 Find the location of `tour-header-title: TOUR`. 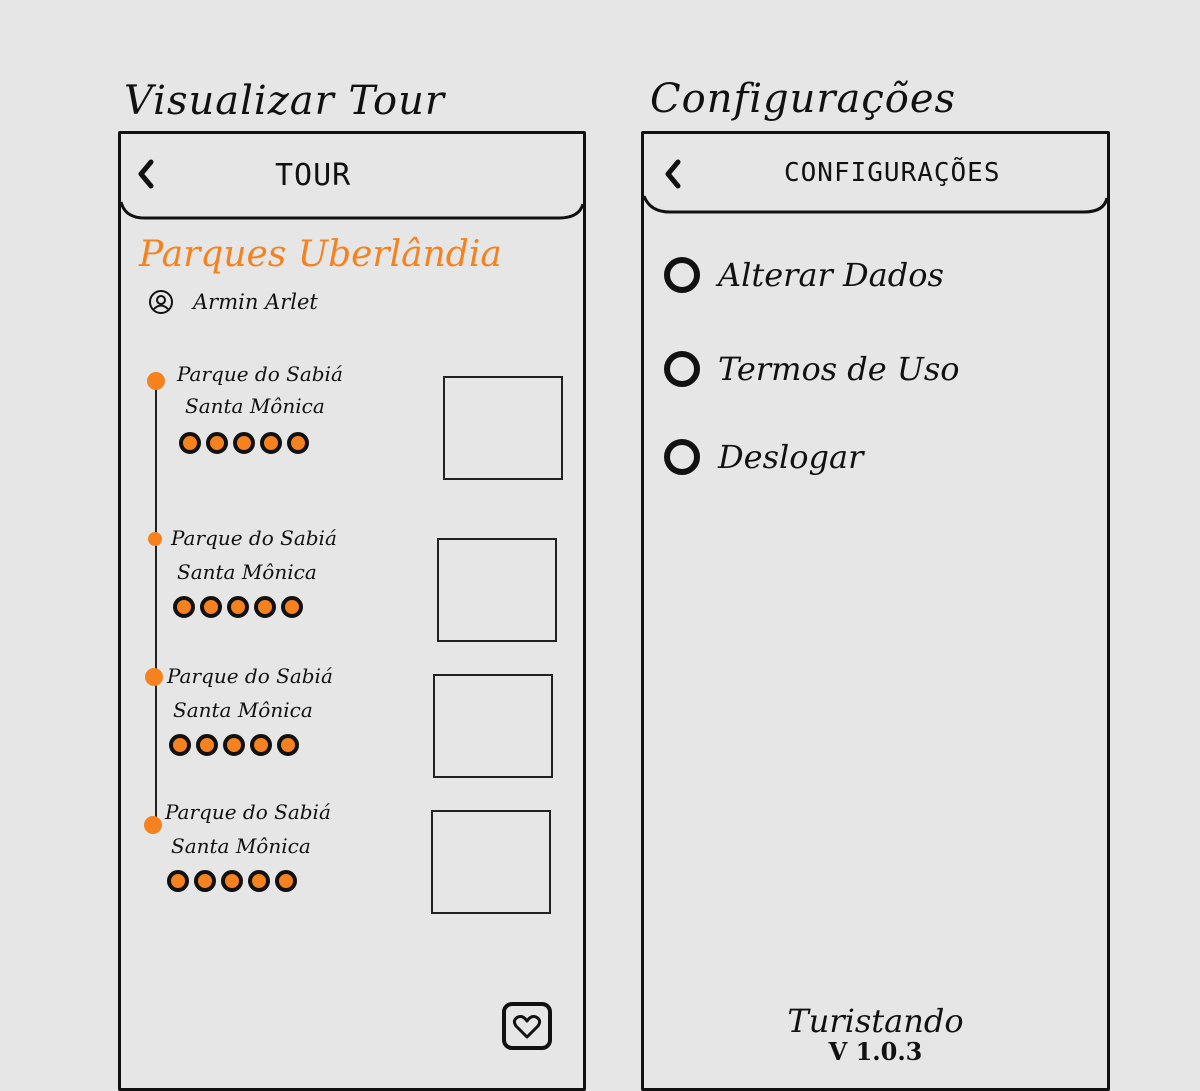

tour-header-title: TOUR is located at coordinates (313, 175).